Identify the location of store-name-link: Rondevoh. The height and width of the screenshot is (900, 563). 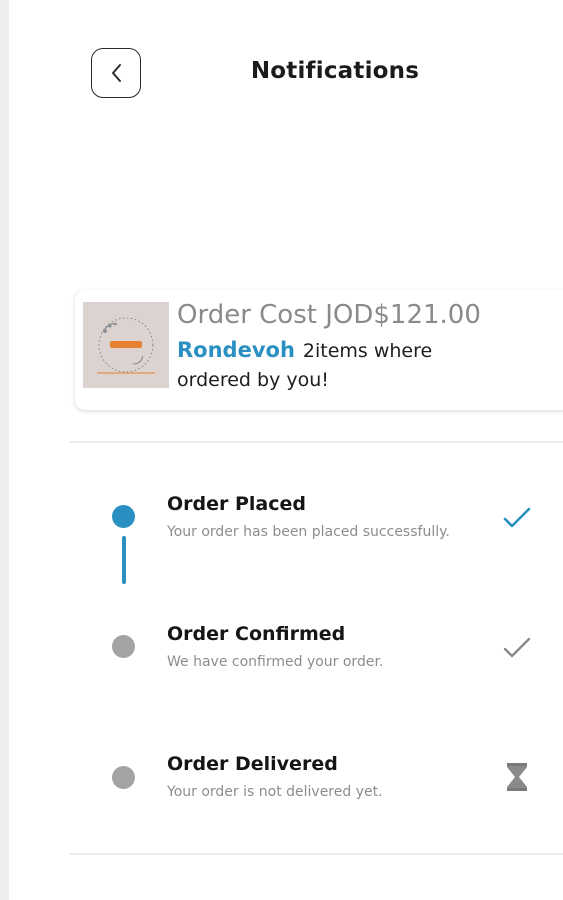
(236, 350).